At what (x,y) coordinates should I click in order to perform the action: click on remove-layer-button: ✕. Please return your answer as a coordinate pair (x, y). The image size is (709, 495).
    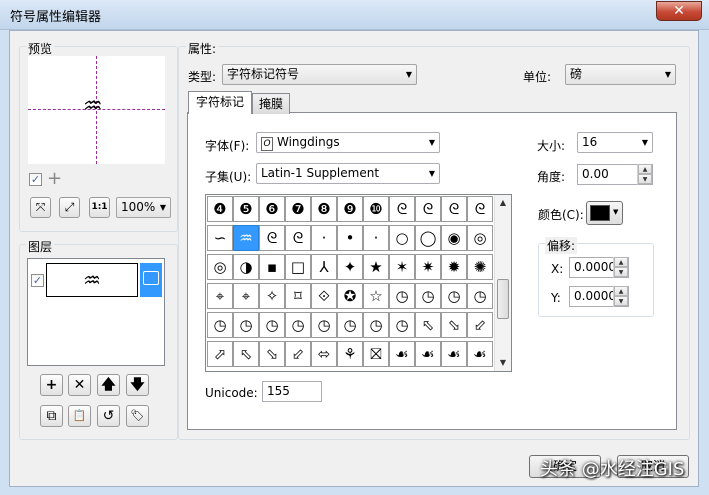
    Looking at the image, I should click on (79, 385).